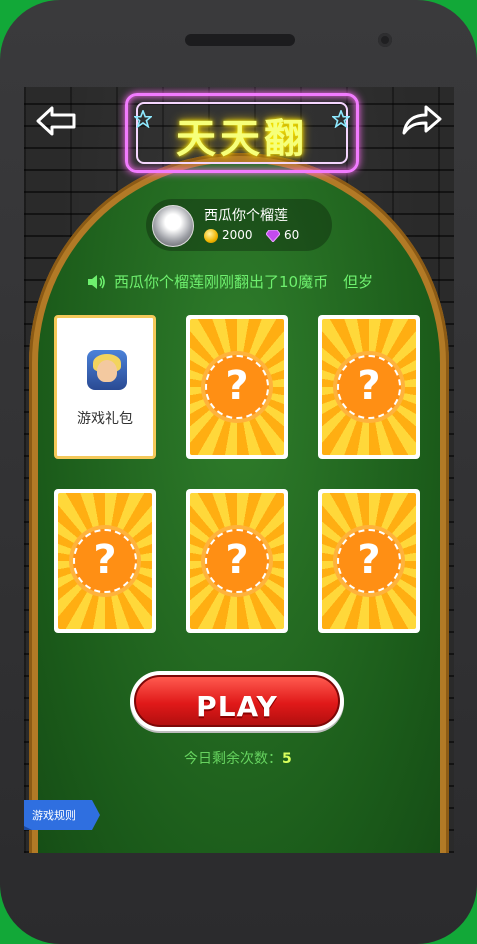 The width and height of the screenshot is (477, 944). Describe the element at coordinates (240, 40) in the screenshot. I see `phone-speaker` at that location.